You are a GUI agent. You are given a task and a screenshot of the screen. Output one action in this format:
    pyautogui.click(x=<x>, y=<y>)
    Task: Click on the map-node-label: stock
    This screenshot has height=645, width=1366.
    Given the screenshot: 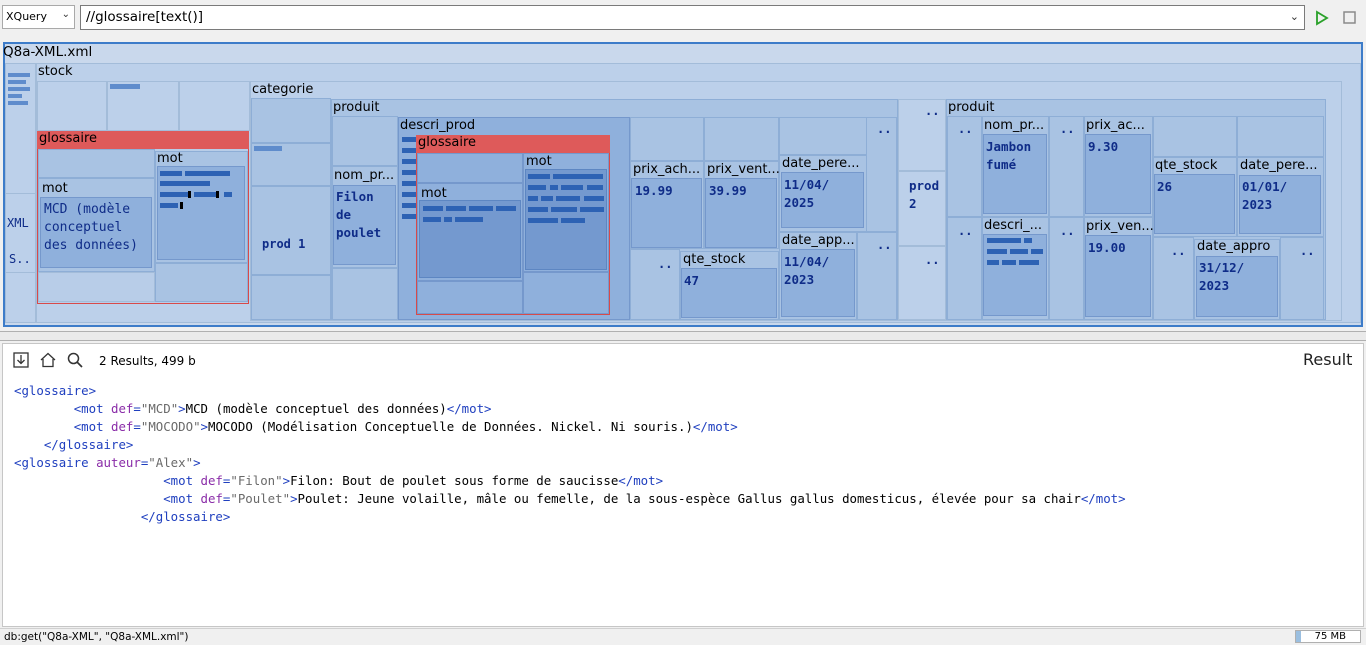 What is the action you would take?
    pyautogui.click(x=55, y=71)
    